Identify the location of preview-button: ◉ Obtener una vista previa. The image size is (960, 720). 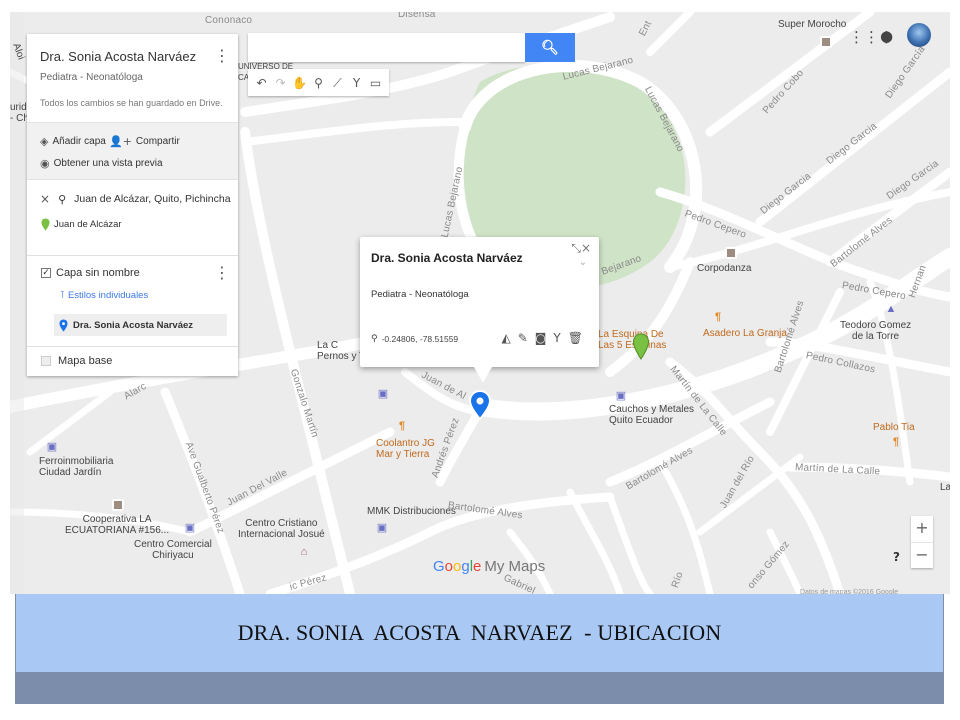
(101, 163).